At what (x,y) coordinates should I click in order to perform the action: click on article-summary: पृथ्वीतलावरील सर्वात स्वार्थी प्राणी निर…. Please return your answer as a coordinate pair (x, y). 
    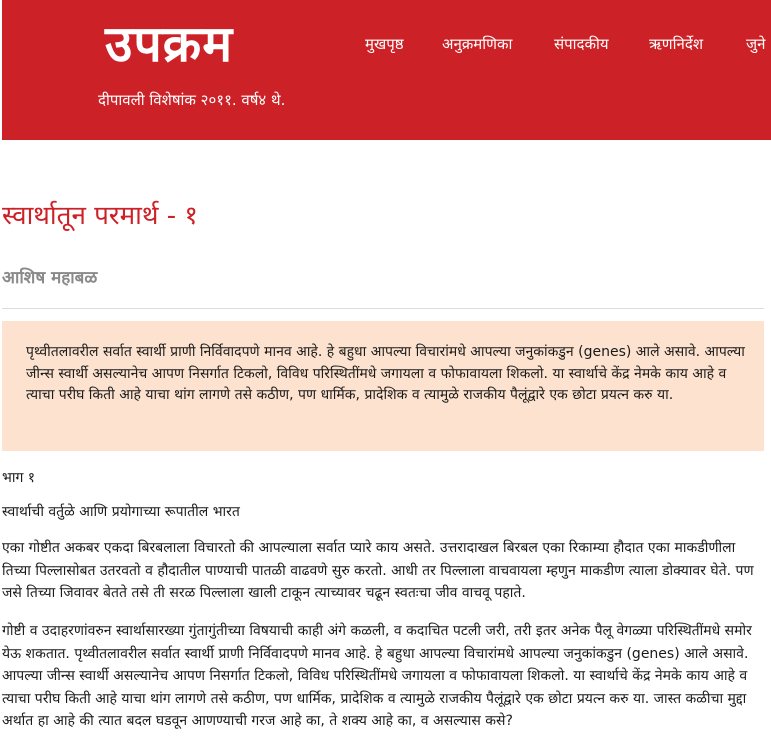
    Looking at the image, I should click on (385, 373).